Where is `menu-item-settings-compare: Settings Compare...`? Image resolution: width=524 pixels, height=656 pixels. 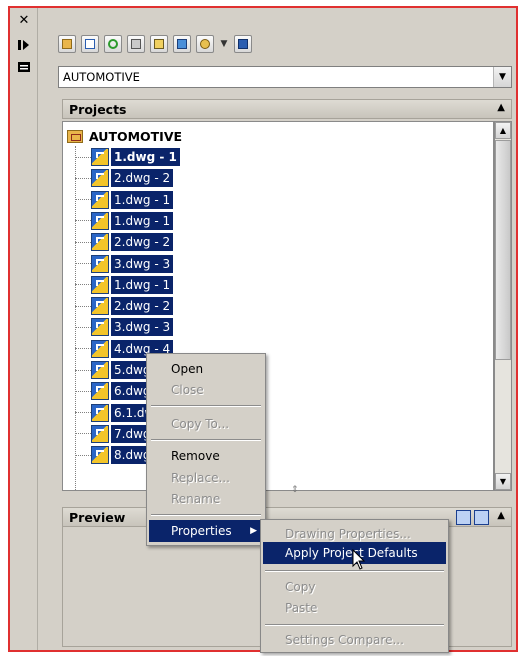
menu-item-settings-compare: Settings Compare... is located at coordinates (354, 640).